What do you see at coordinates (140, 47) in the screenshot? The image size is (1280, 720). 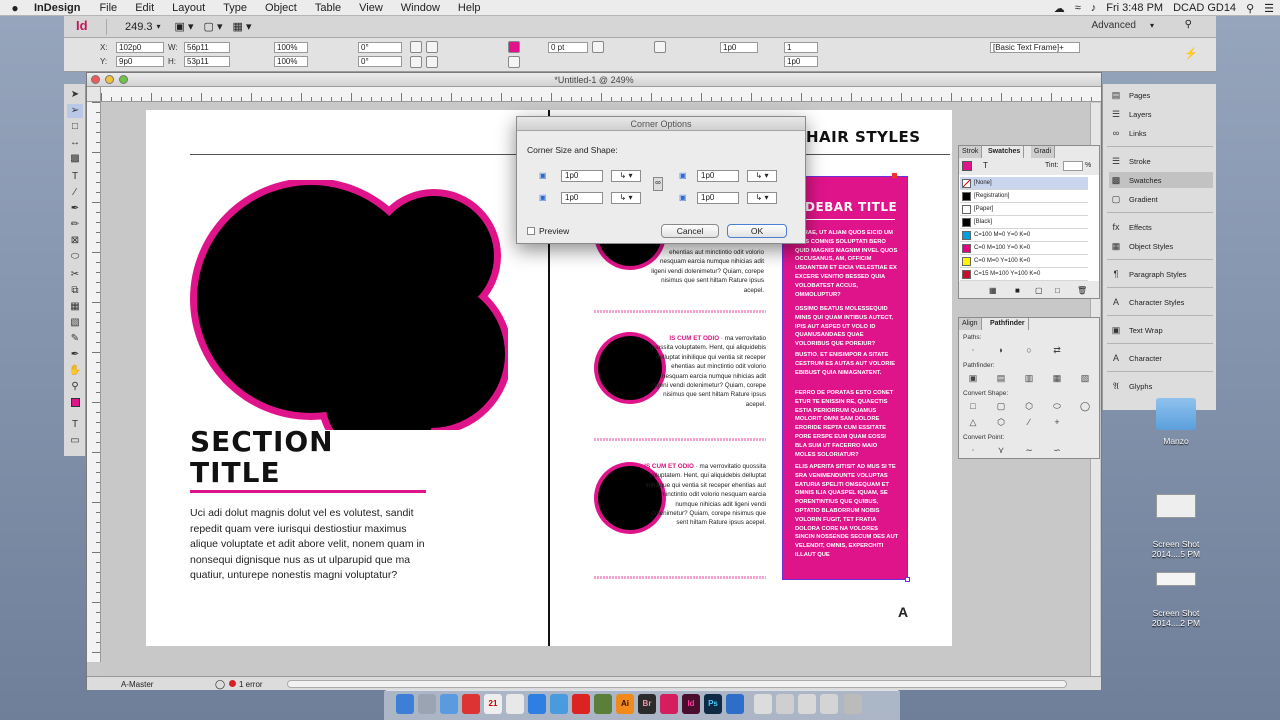 I see `x-field: 102p0` at bounding box center [140, 47].